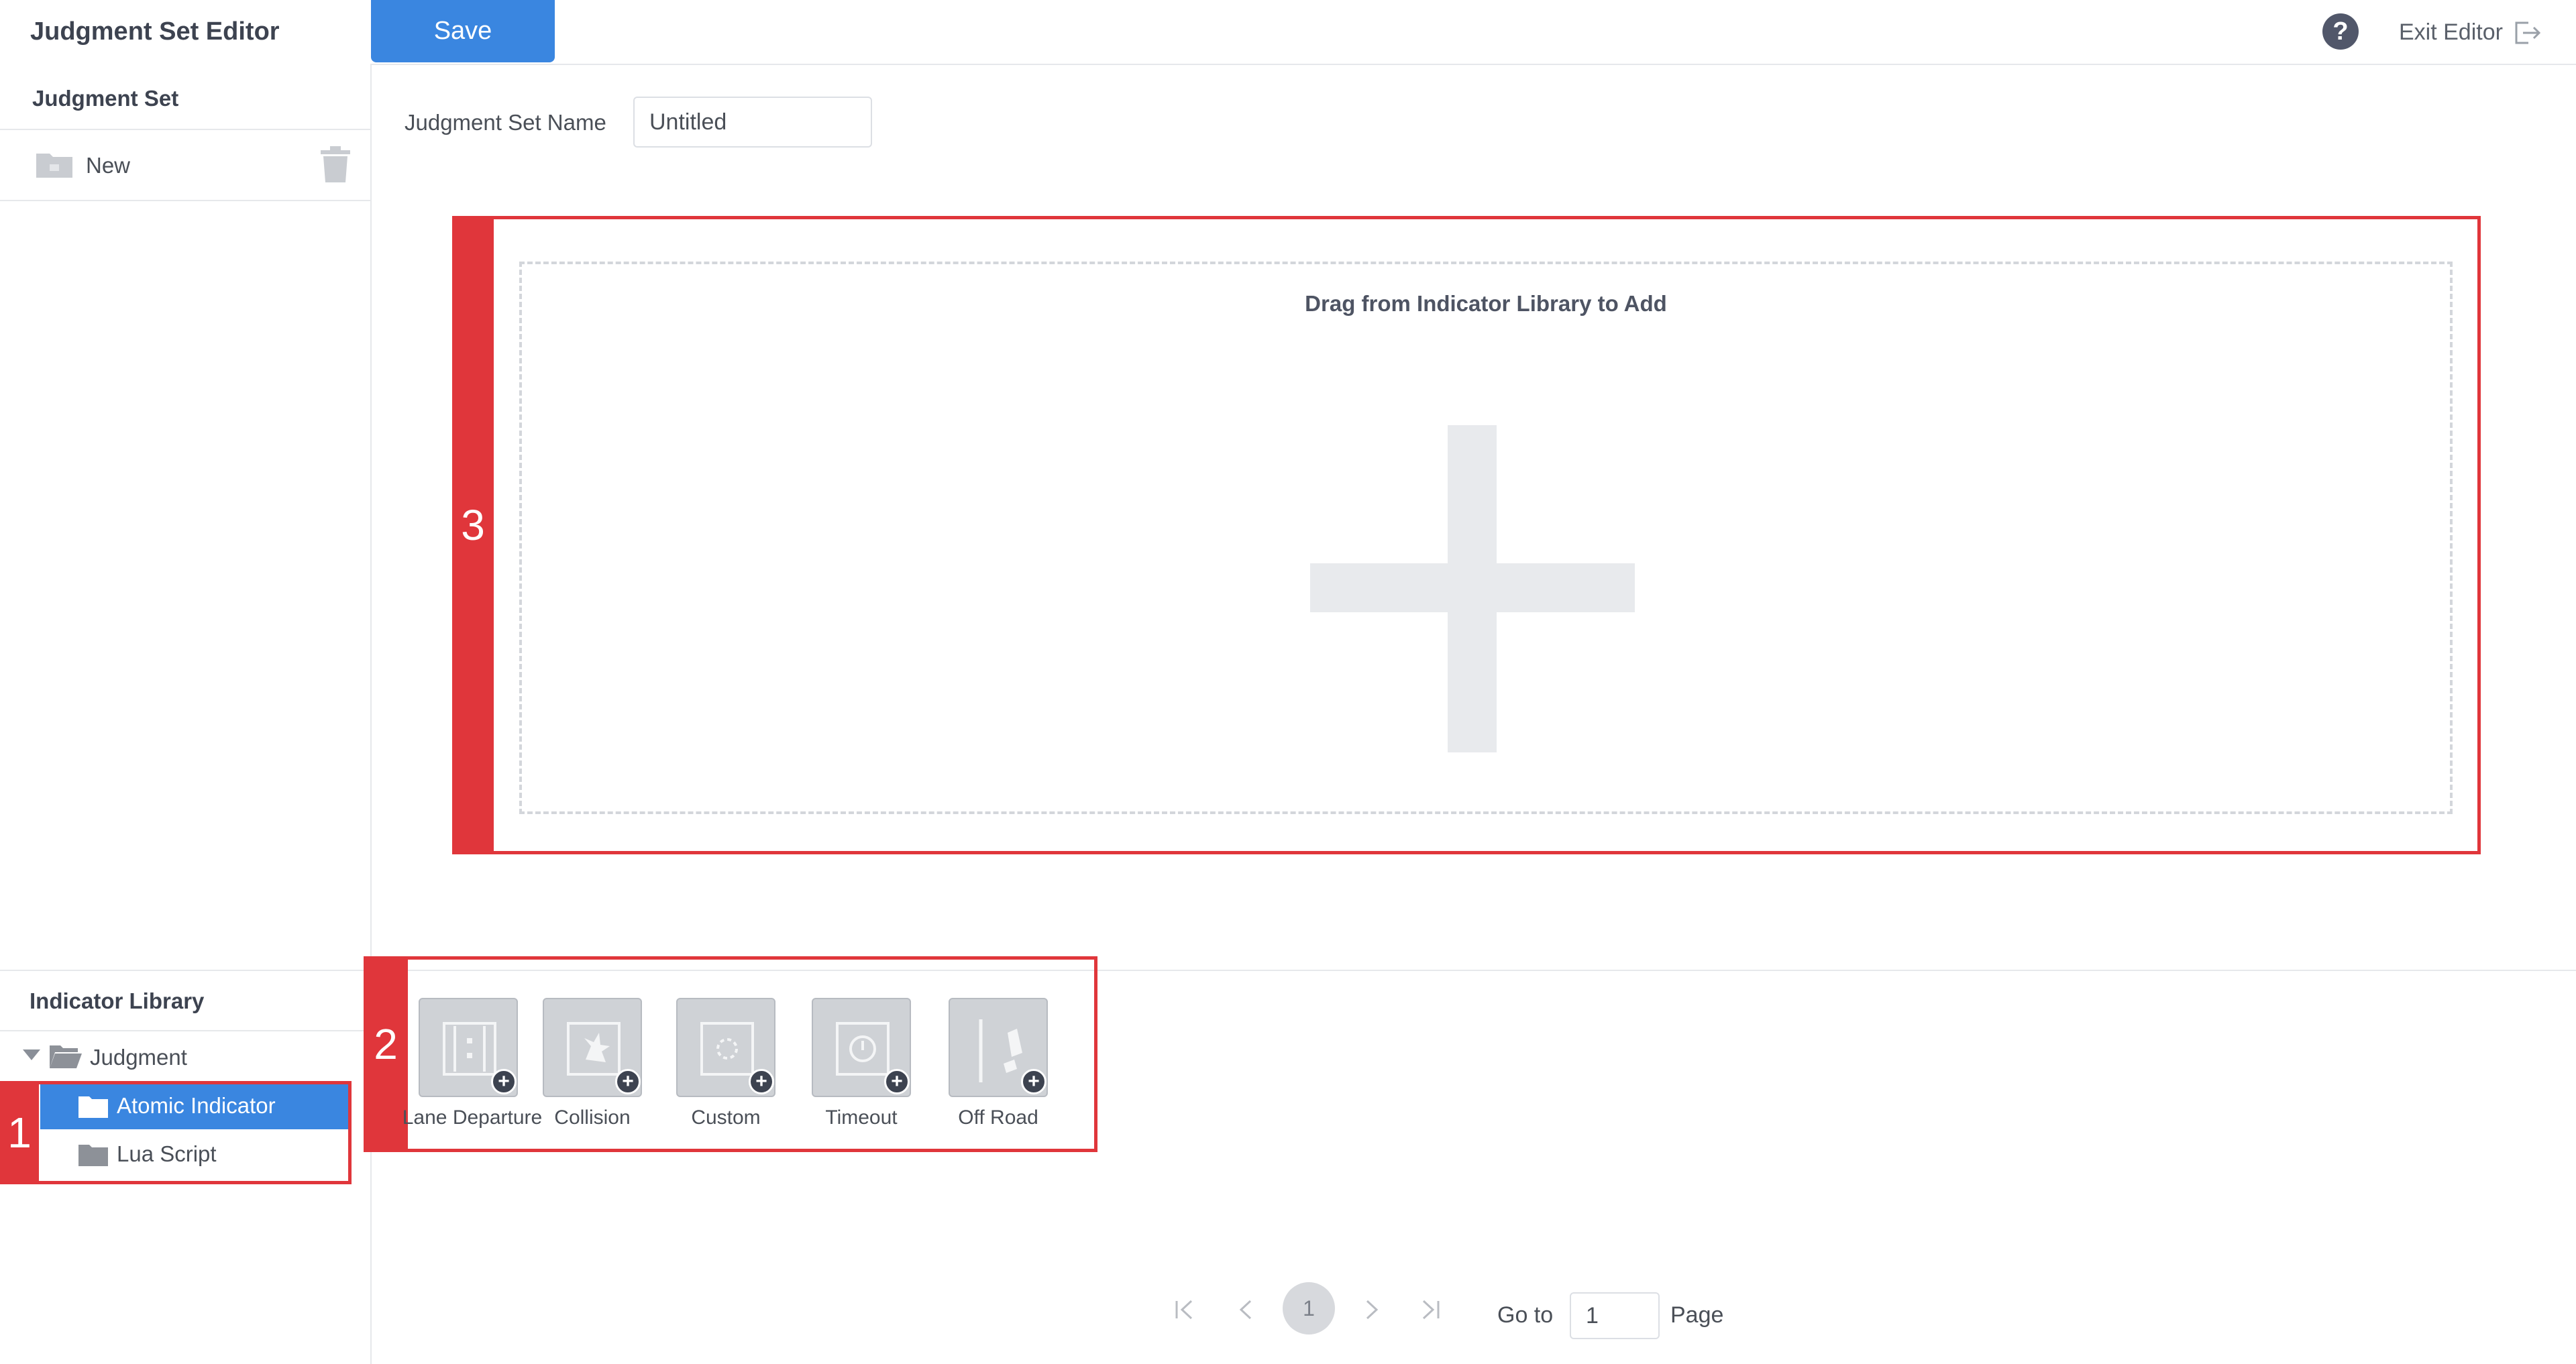 The height and width of the screenshot is (1364, 2576). Describe the element at coordinates (54, 166) in the screenshot. I see `folder-icon` at that location.